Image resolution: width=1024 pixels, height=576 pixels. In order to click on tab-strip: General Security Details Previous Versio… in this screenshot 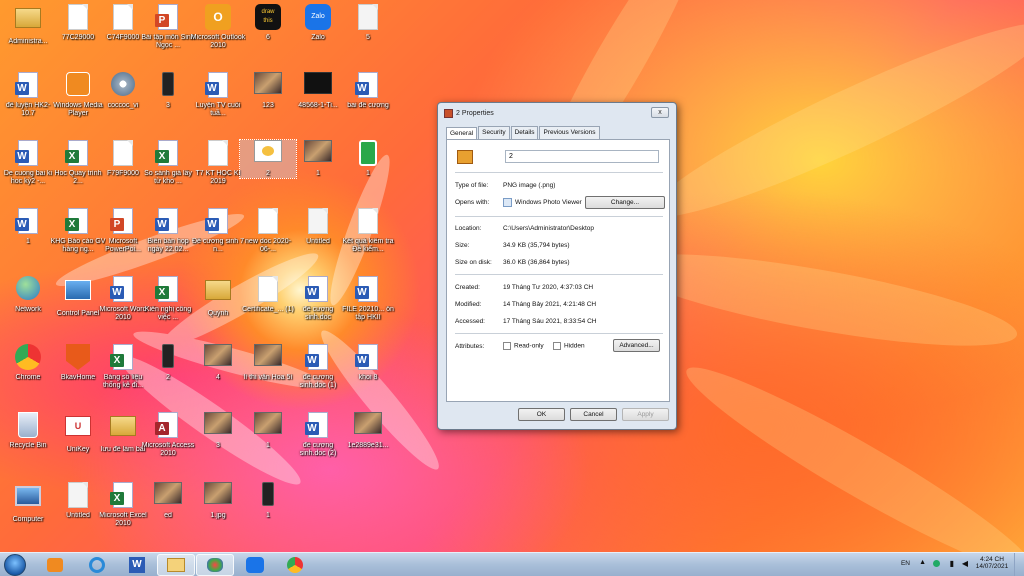, I will do `click(557, 133)`.